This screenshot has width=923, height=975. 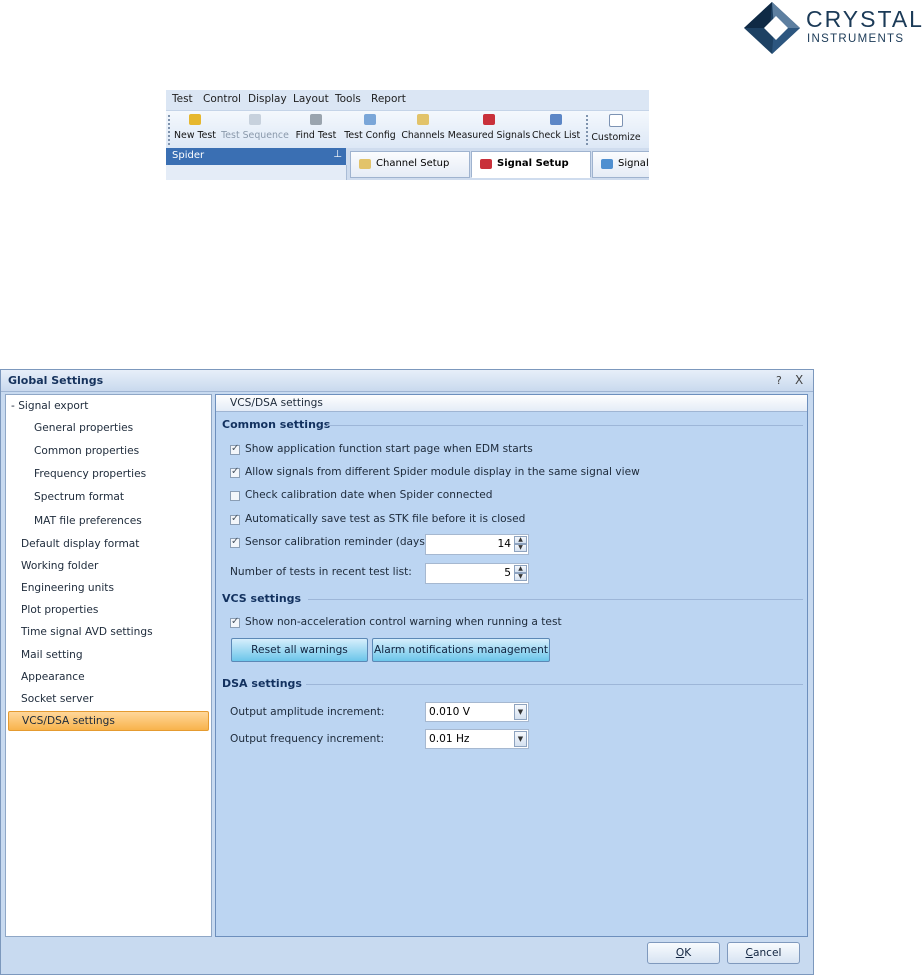 What do you see at coordinates (370, 119) in the screenshot?
I see `test-config-icon` at bounding box center [370, 119].